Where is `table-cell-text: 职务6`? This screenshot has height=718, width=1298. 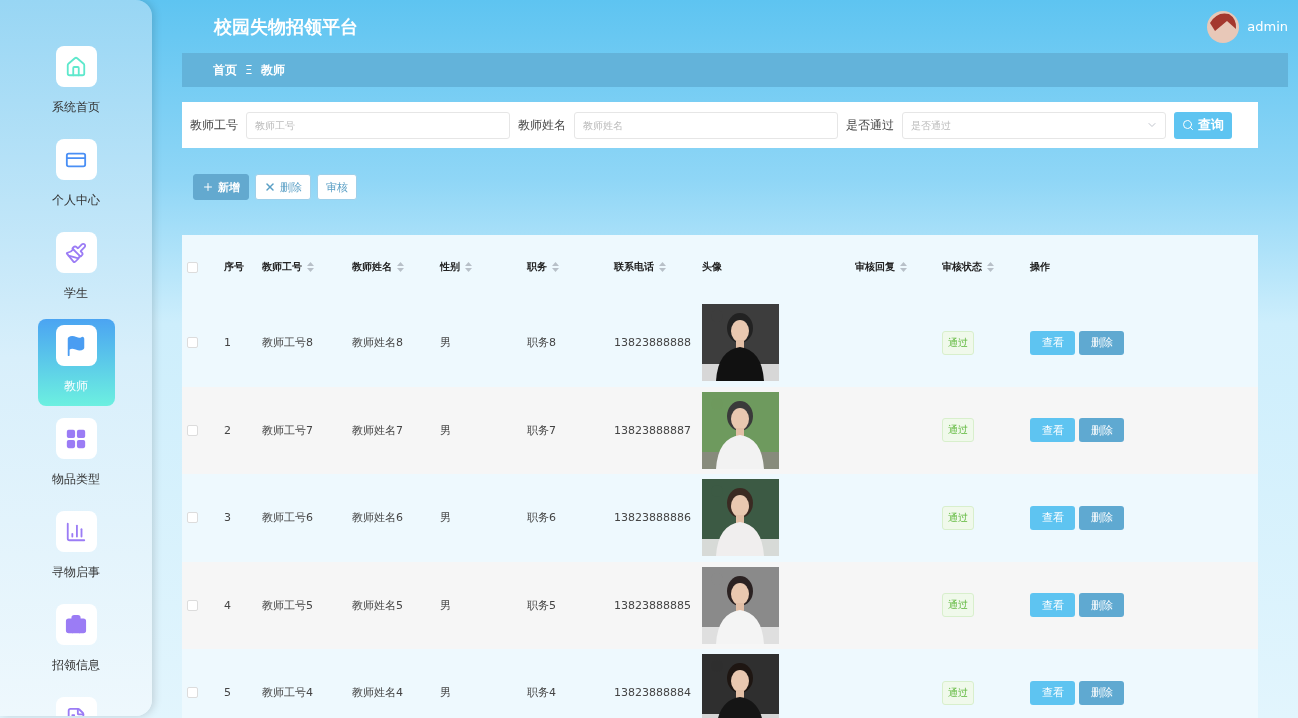 table-cell-text: 职务6 is located at coordinates (542, 518).